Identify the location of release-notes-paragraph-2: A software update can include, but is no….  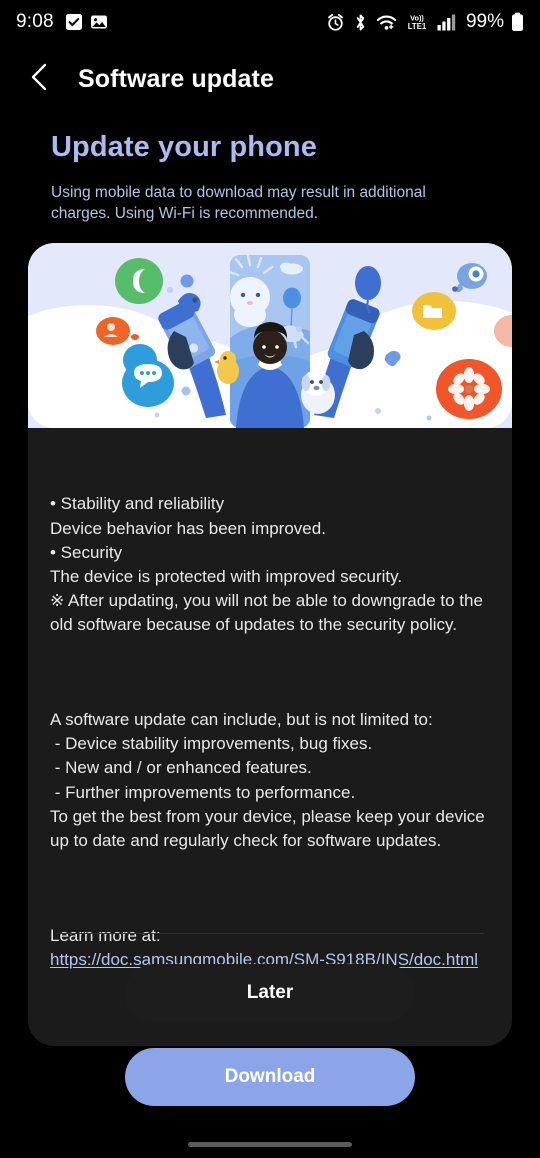
(267, 780).